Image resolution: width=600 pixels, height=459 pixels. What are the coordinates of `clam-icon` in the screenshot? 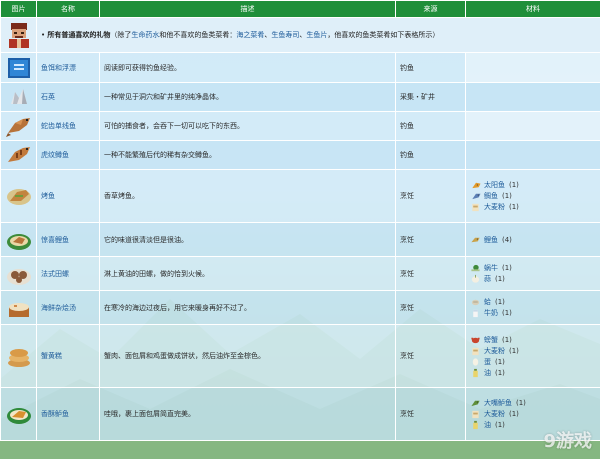 It's located at (475, 302).